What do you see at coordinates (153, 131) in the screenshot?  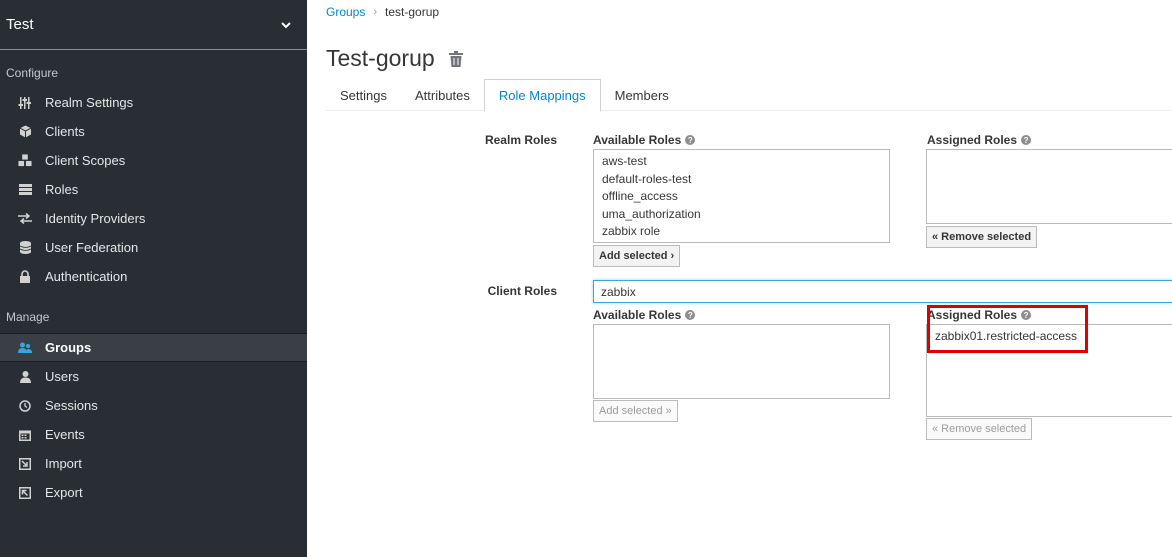 I see `sidebar-item-clients: Clients` at bounding box center [153, 131].